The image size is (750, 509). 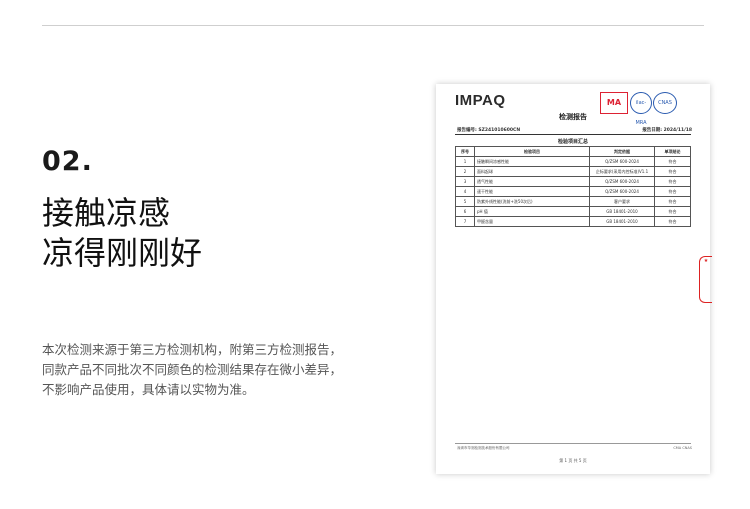 What do you see at coordinates (532, 201) in the screenshot?
I see `cell-item: 防紫外线性能(洗前+洗50次后)` at bounding box center [532, 201].